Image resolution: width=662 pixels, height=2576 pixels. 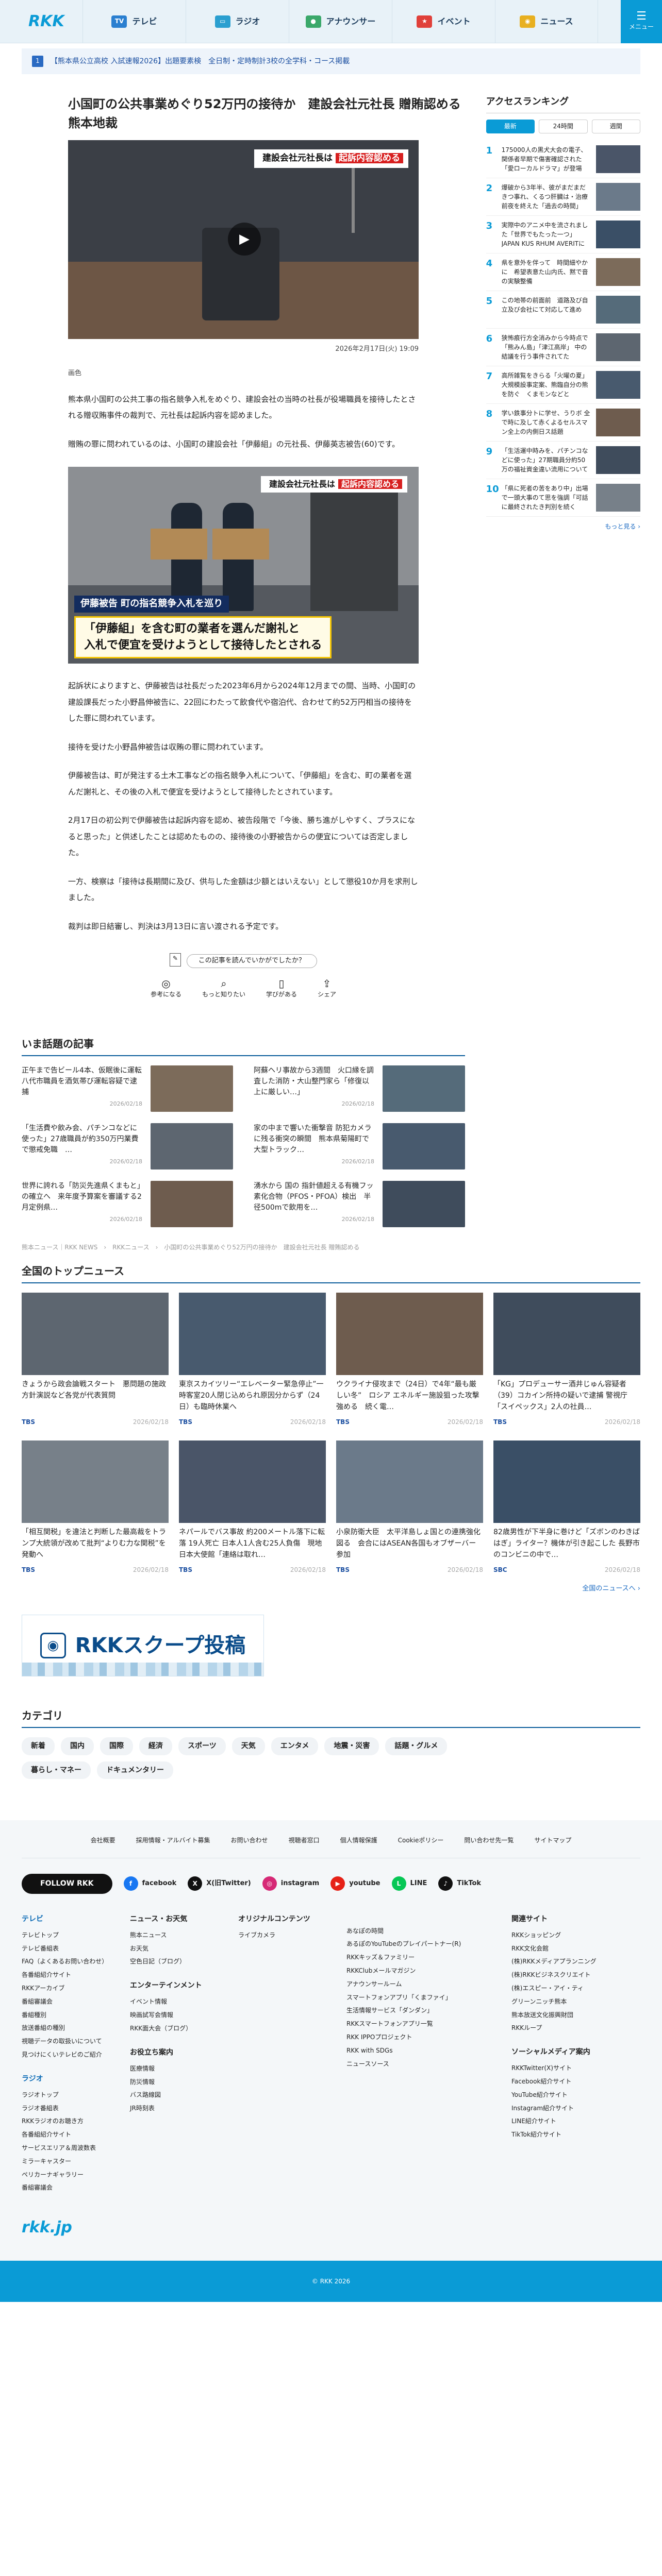 I want to click on social-instagram: ◎ instagram, so click(x=290, y=1883).